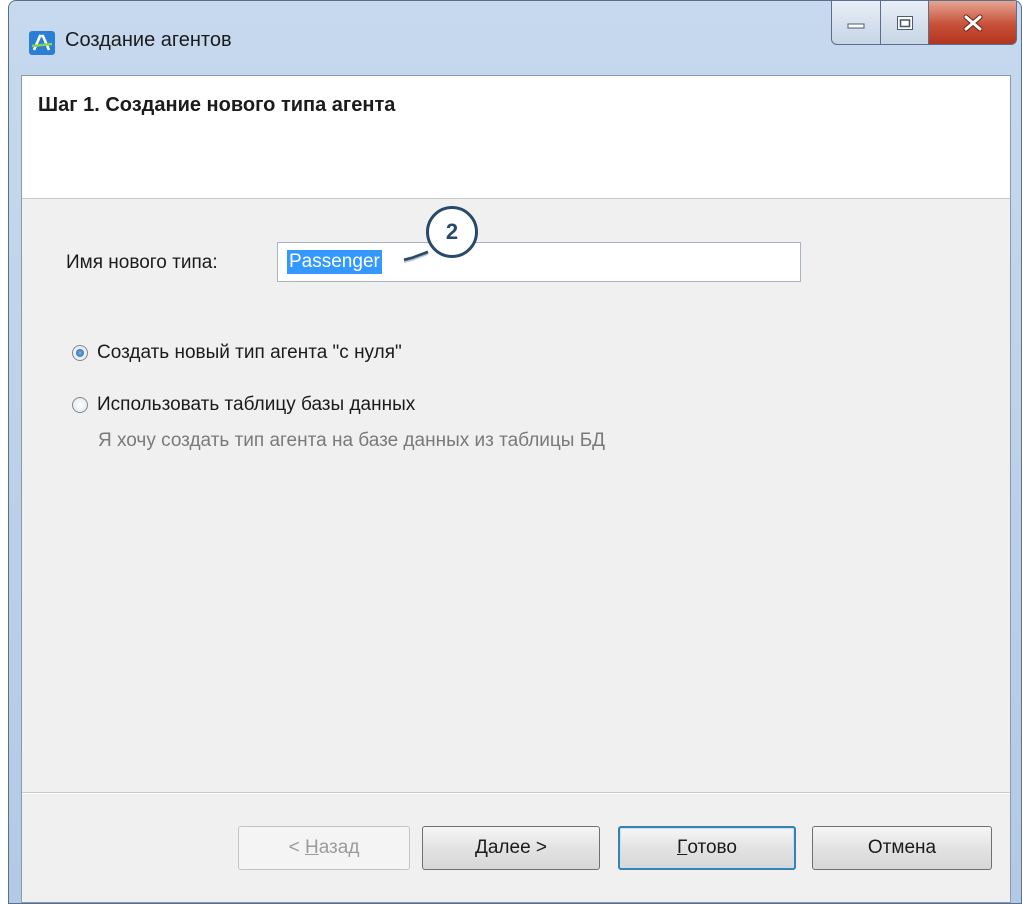 The height and width of the screenshot is (904, 1022). I want to click on back-button: < Назад, so click(324, 848).